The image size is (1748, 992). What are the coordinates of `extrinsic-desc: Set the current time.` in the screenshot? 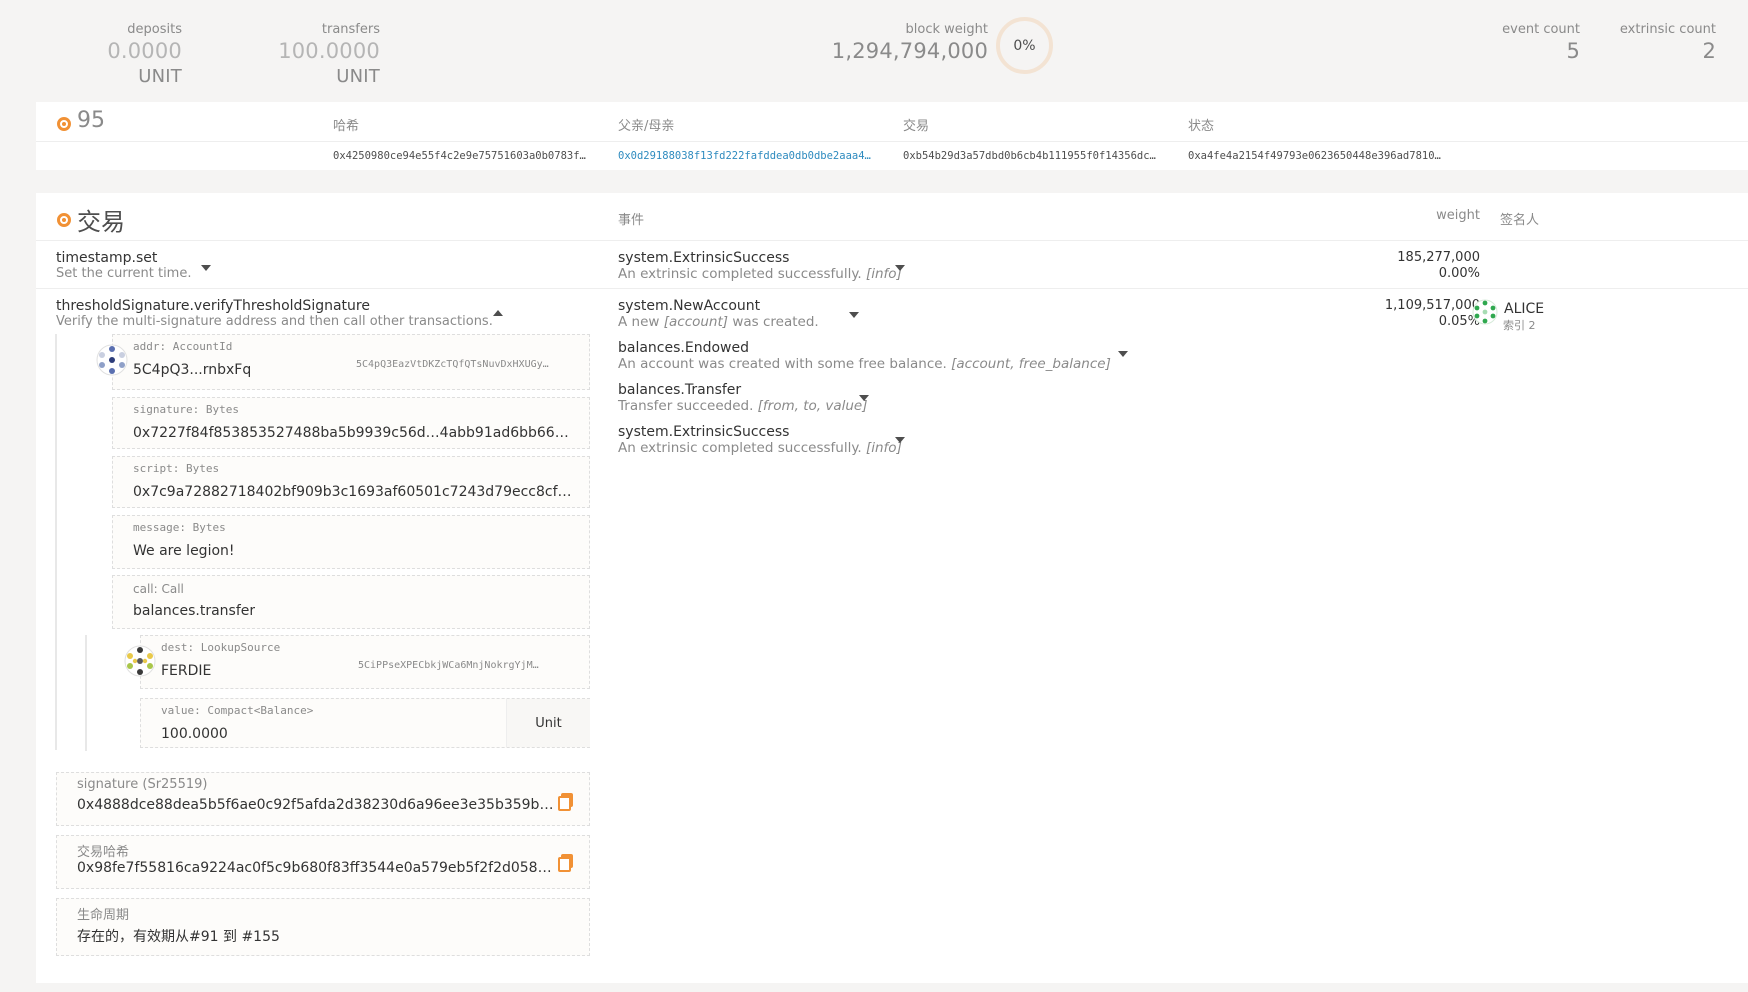 It's located at (124, 273).